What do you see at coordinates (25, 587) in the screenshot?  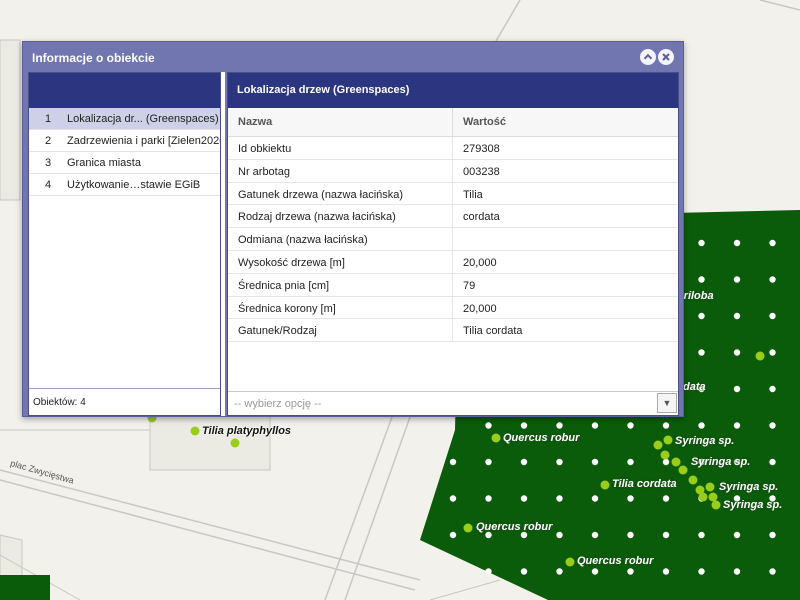 I see `park-area` at bounding box center [25, 587].